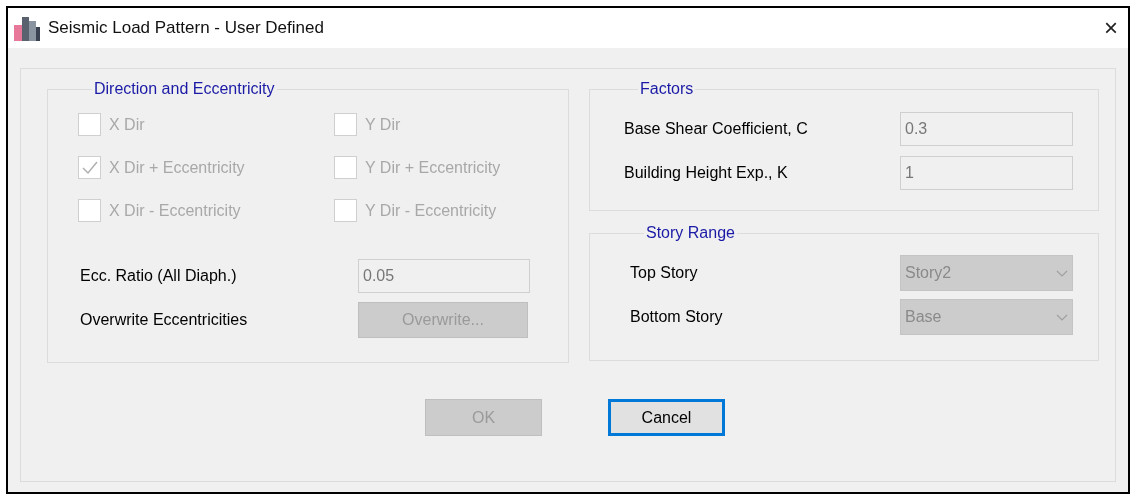 The height and width of the screenshot is (500, 1136). Describe the element at coordinates (159, 276) in the screenshot. I see `field-label: Ecc. Ratio (All Diaph.)` at that location.